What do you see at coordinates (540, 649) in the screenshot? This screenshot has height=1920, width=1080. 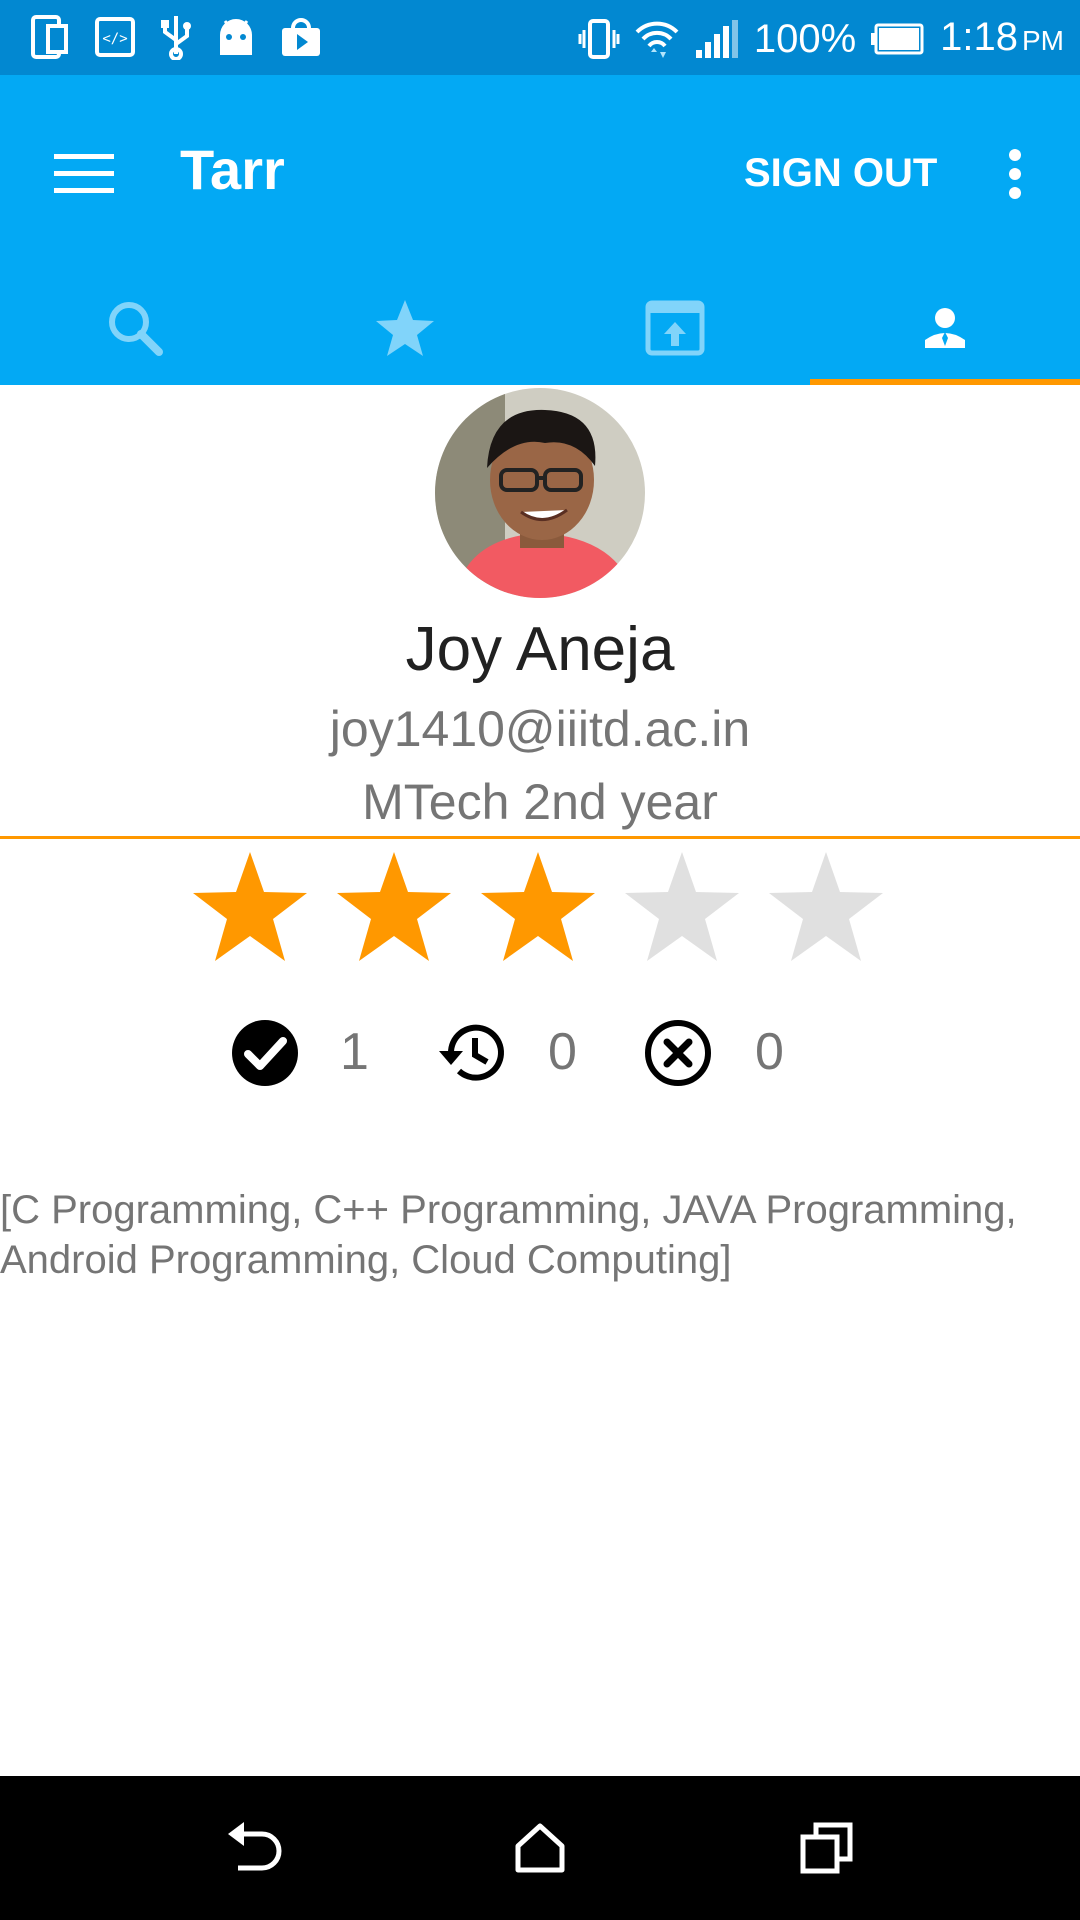 I see `profile-name: Joy Aneja` at bounding box center [540, 649].